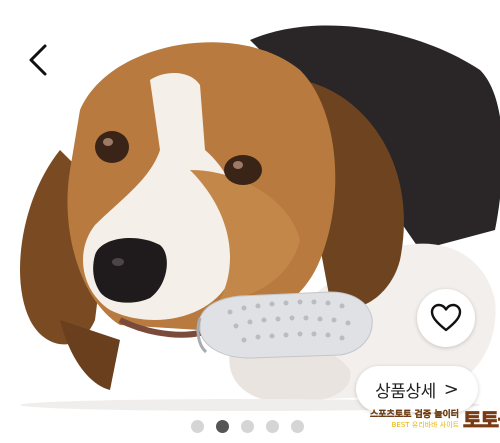 The height and width of the screenshot is (443, 500). Describe the element at coordinates (222, 426) in the screenshot. I see `carousel-dot-active` at that location.